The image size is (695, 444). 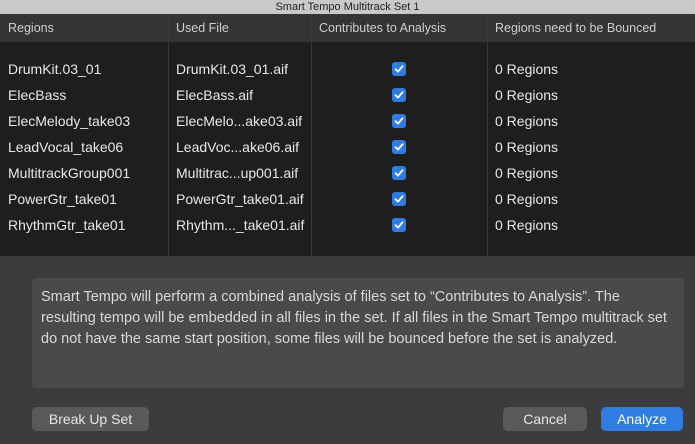 I want to click on region-name-cell: RhythmGtr_take01, so click(x=67, y=225).